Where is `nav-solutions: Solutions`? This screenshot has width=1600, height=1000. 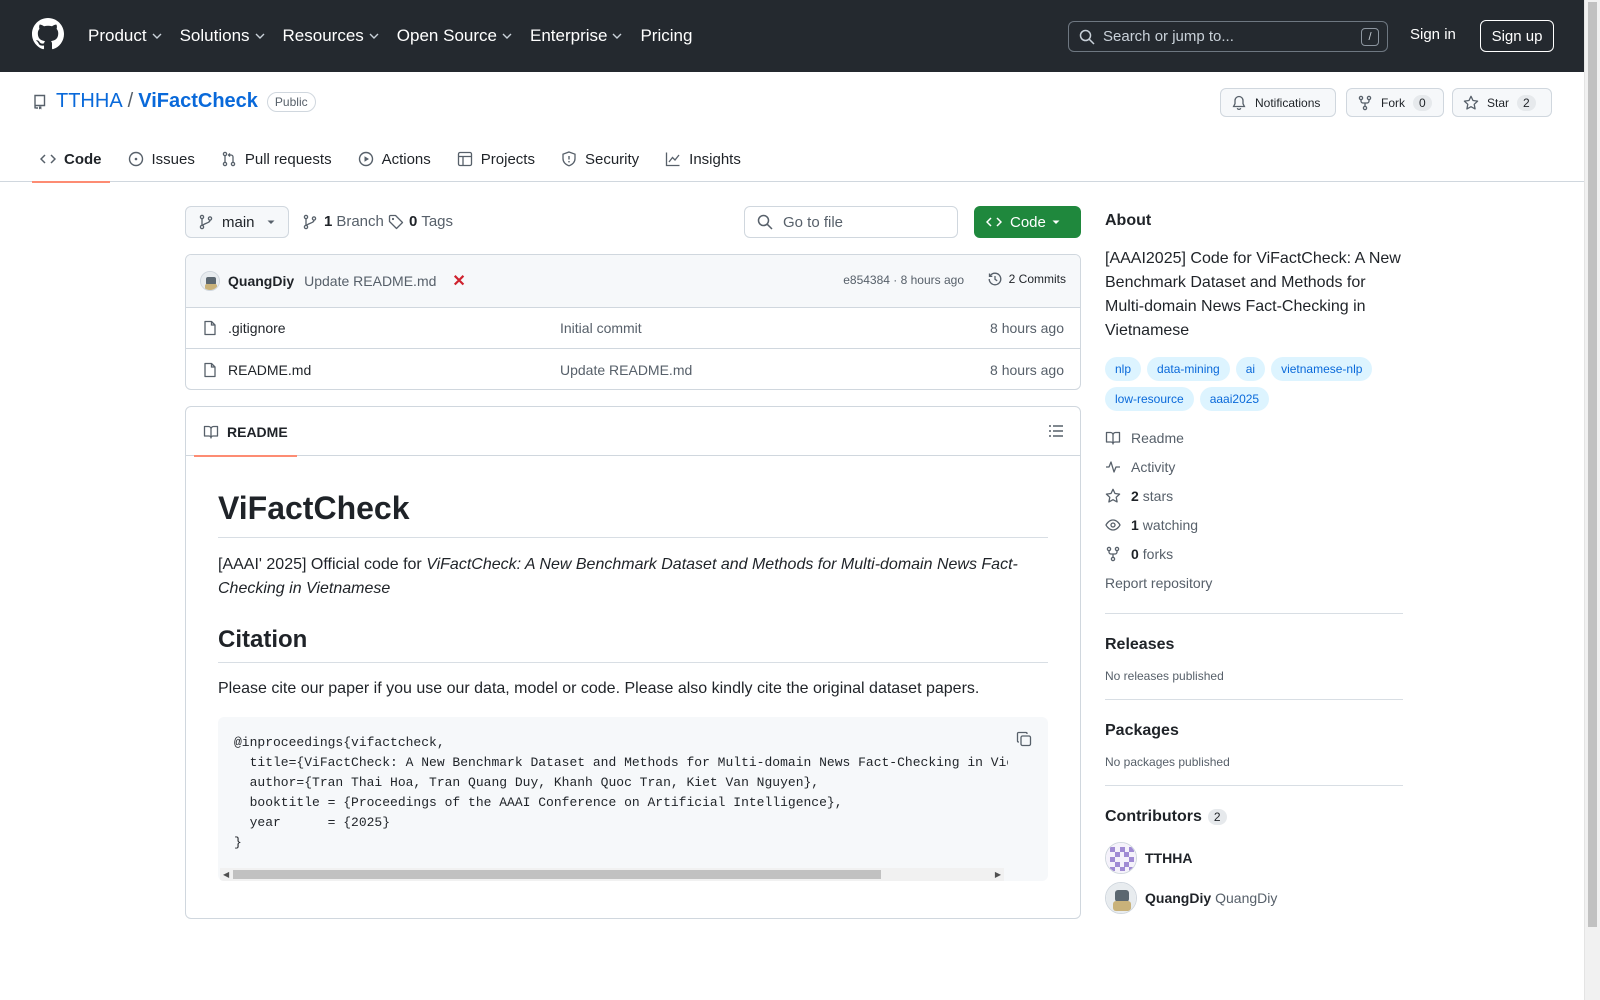 nav-solutions: Solutions is located at coordinates (223, 36).